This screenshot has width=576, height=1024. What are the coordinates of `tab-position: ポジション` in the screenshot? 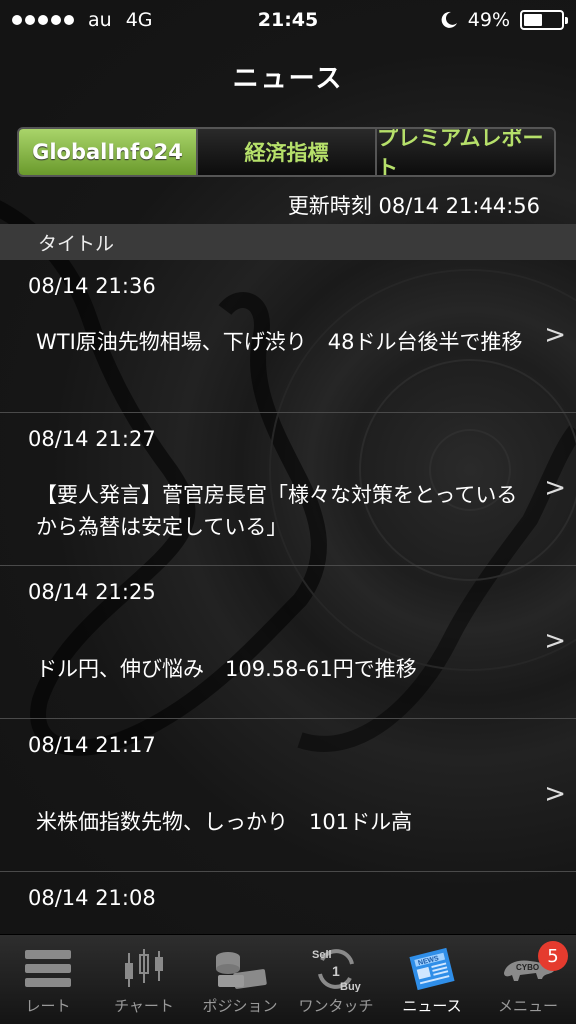 It's located at (240, 979).